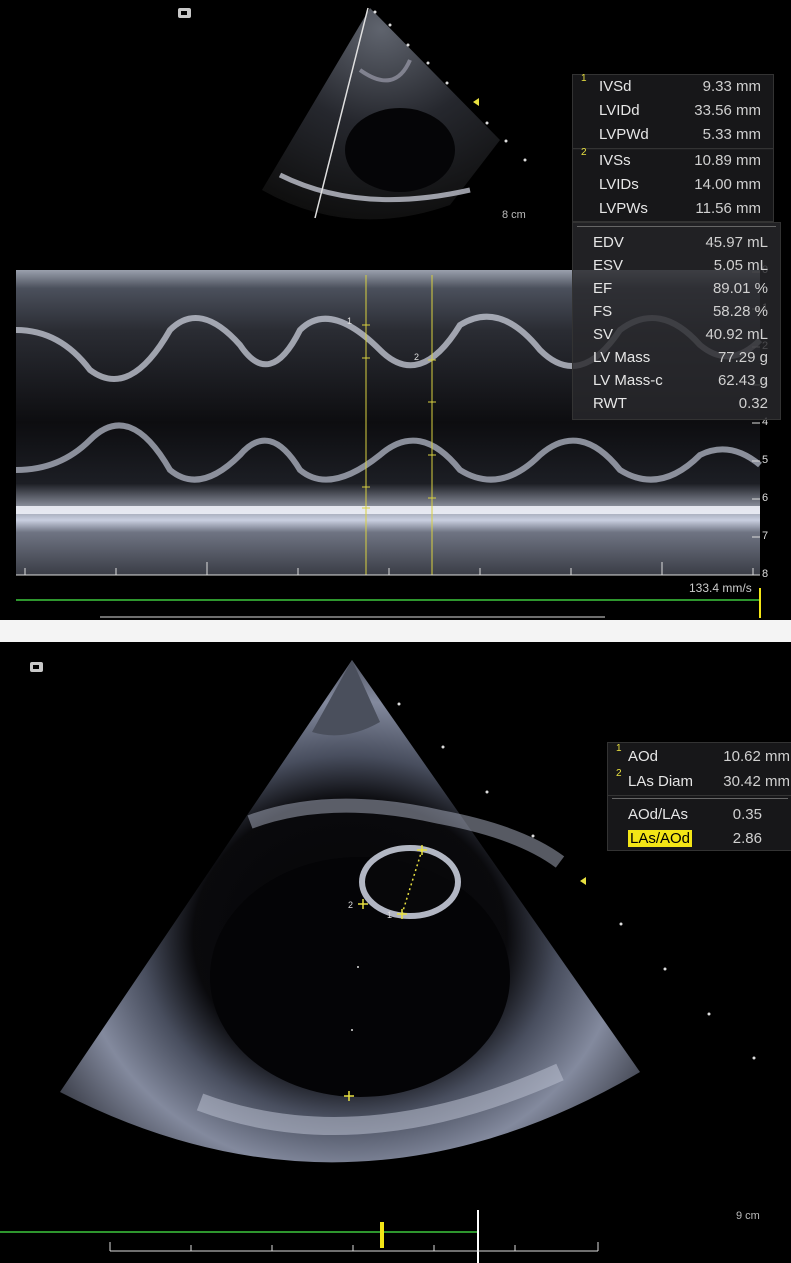 This screenshot has width=791, height=1263. What do you see at coordinates (390, 915) in the screenshot?
I see `caliper-marker-1: 1` at bounding box center [390, 915].